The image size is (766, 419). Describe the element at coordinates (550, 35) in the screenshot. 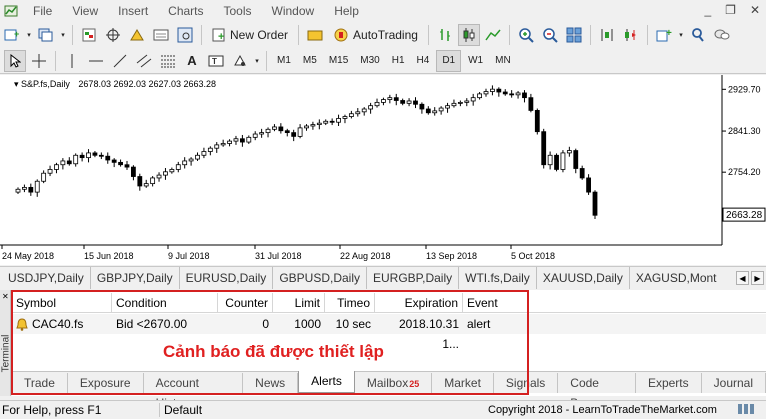

I see `zoom-out-icon` at that location.